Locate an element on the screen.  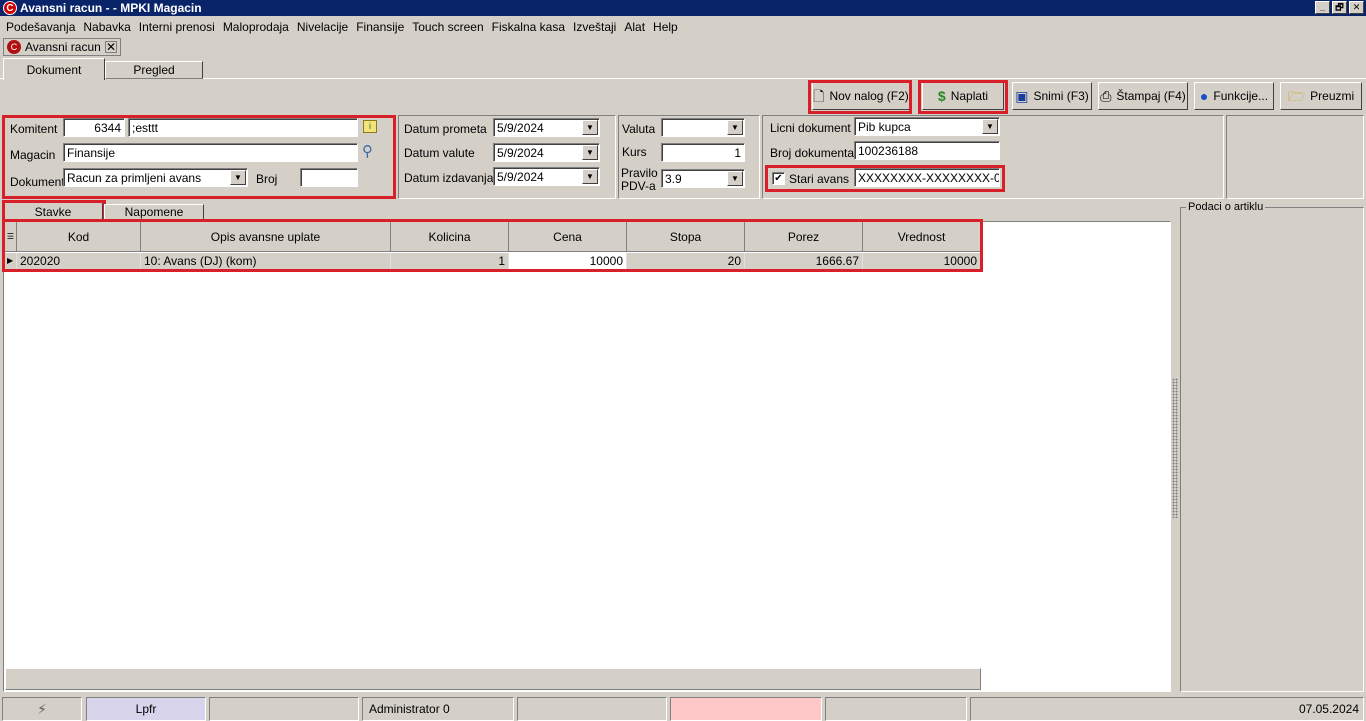
stampaj-button: ⎙ Štampaj (F4) is located at coordinates (1143, 96).